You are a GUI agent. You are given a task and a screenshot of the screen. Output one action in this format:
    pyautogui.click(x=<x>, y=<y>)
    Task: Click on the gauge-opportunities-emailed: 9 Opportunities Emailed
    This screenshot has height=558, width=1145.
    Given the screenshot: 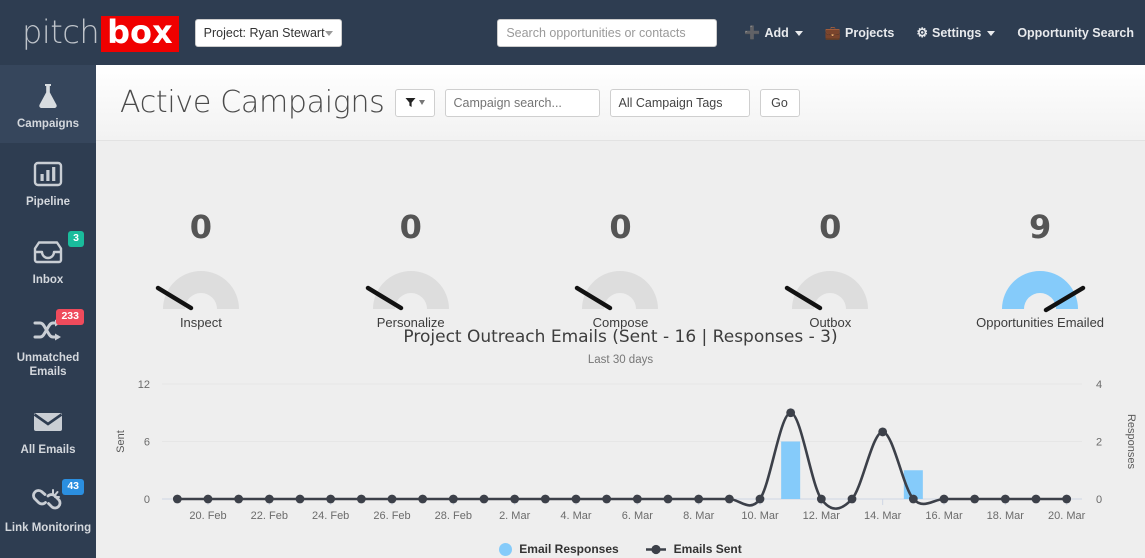 What is the action you would take?
    pyautogui.click(x=1040, y=242)
    